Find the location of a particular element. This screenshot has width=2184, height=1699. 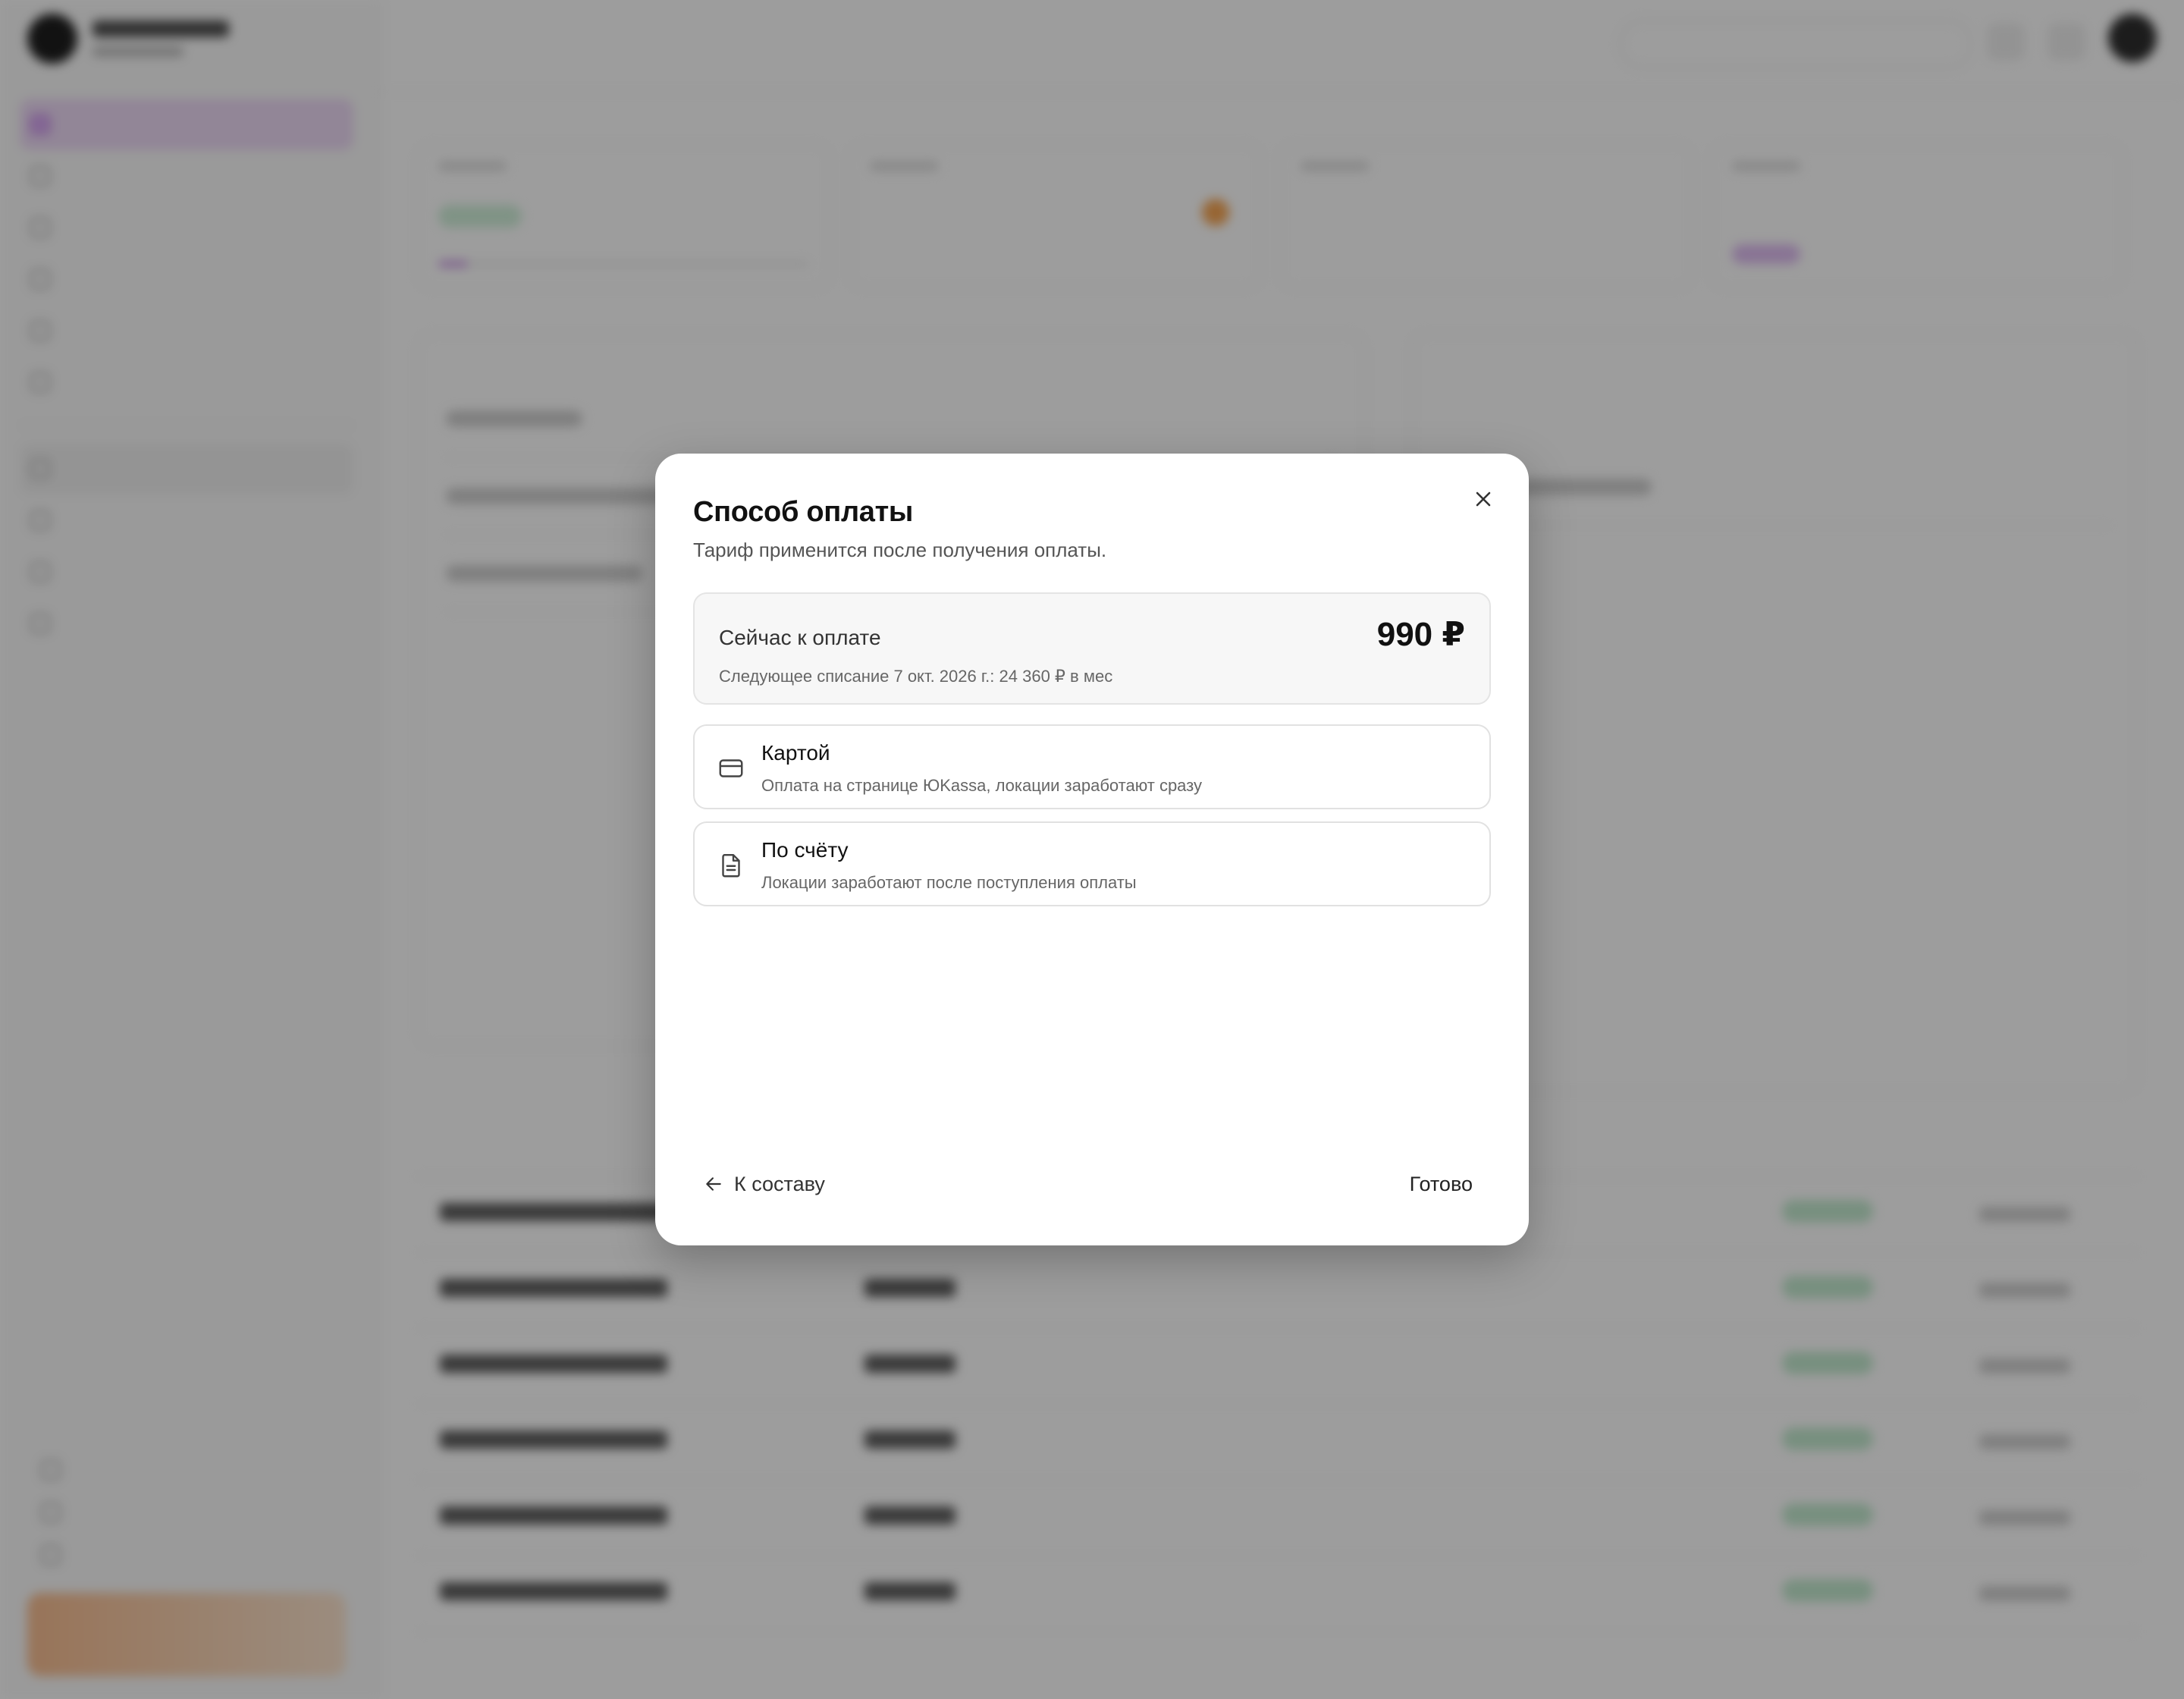

back-to-composition-button: К составу is located at coordinates (764, 1184).